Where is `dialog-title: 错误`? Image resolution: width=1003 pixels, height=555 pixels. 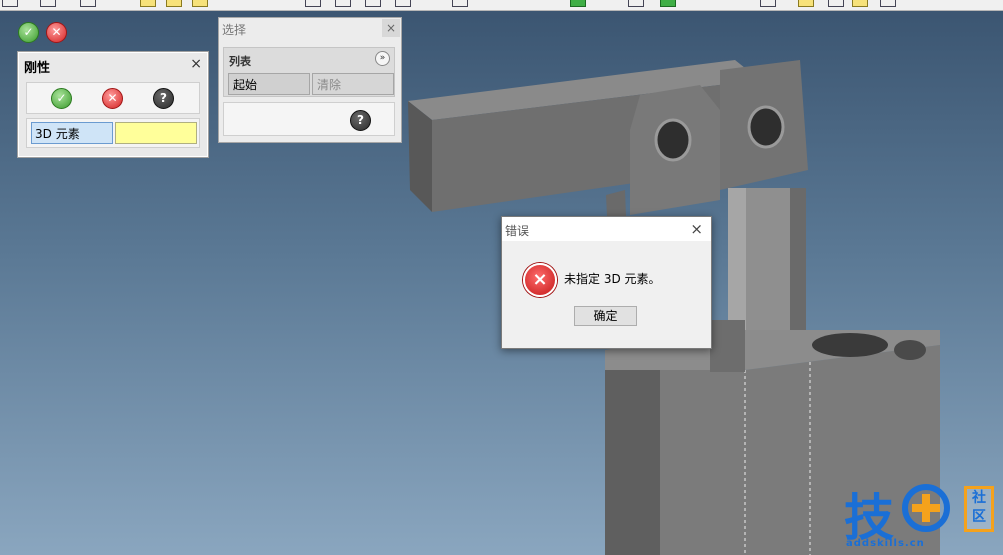 dialog-title: 错误 is located at coordinates (517, 231).